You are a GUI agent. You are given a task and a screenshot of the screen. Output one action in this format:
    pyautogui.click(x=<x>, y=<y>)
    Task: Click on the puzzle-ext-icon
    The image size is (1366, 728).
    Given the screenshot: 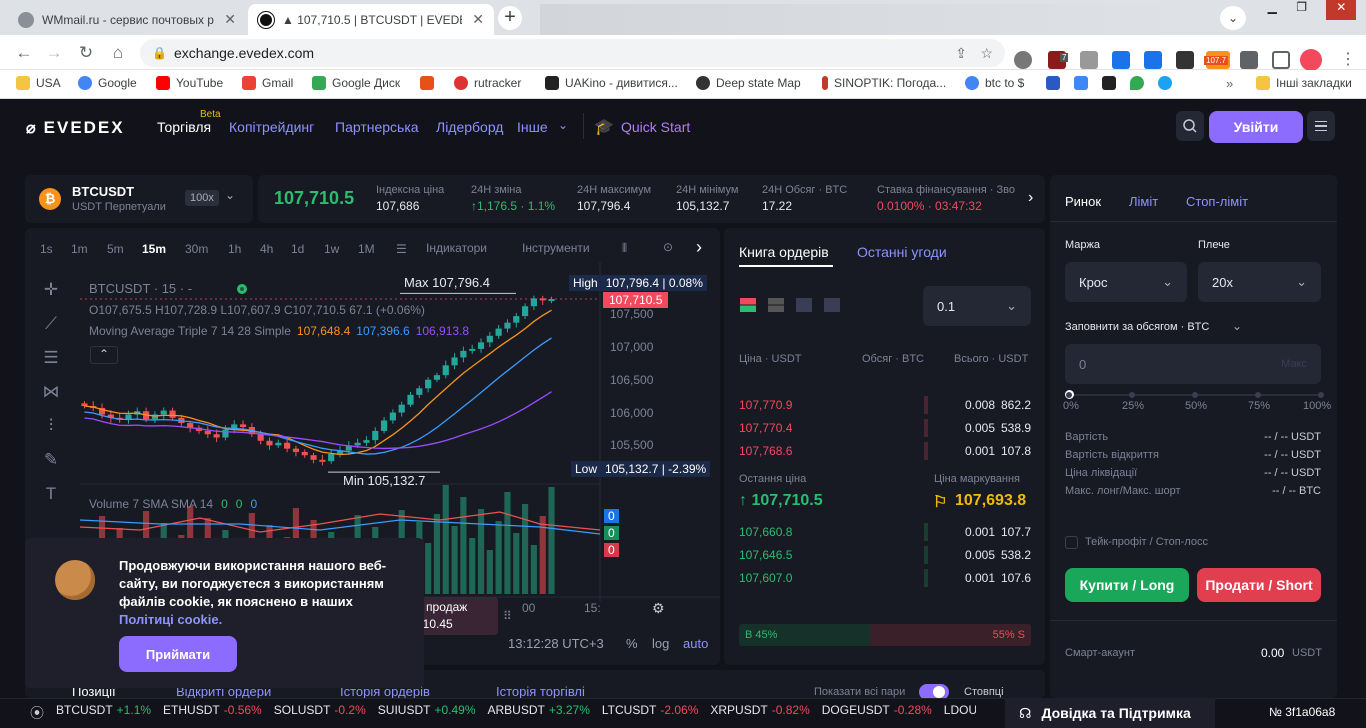 What is the action you would take?
    pyautogui.click(x=1089, y=60)
    